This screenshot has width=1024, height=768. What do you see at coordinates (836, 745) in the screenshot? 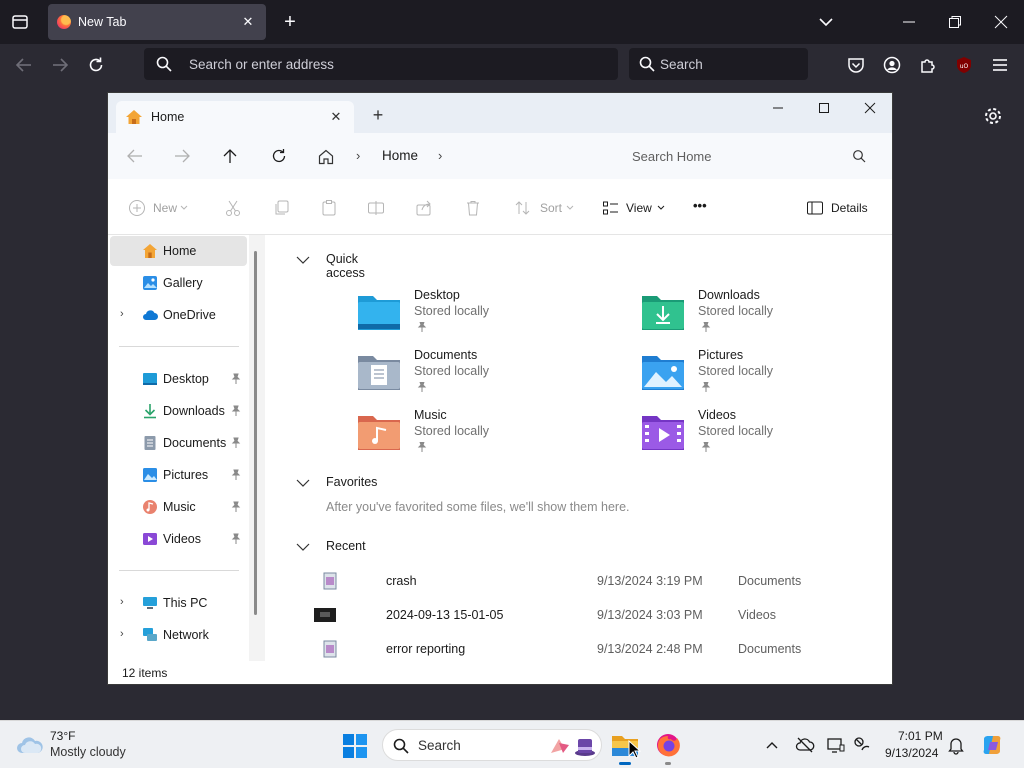
I see `display-tray-icon` at bounding box center [836, 745].